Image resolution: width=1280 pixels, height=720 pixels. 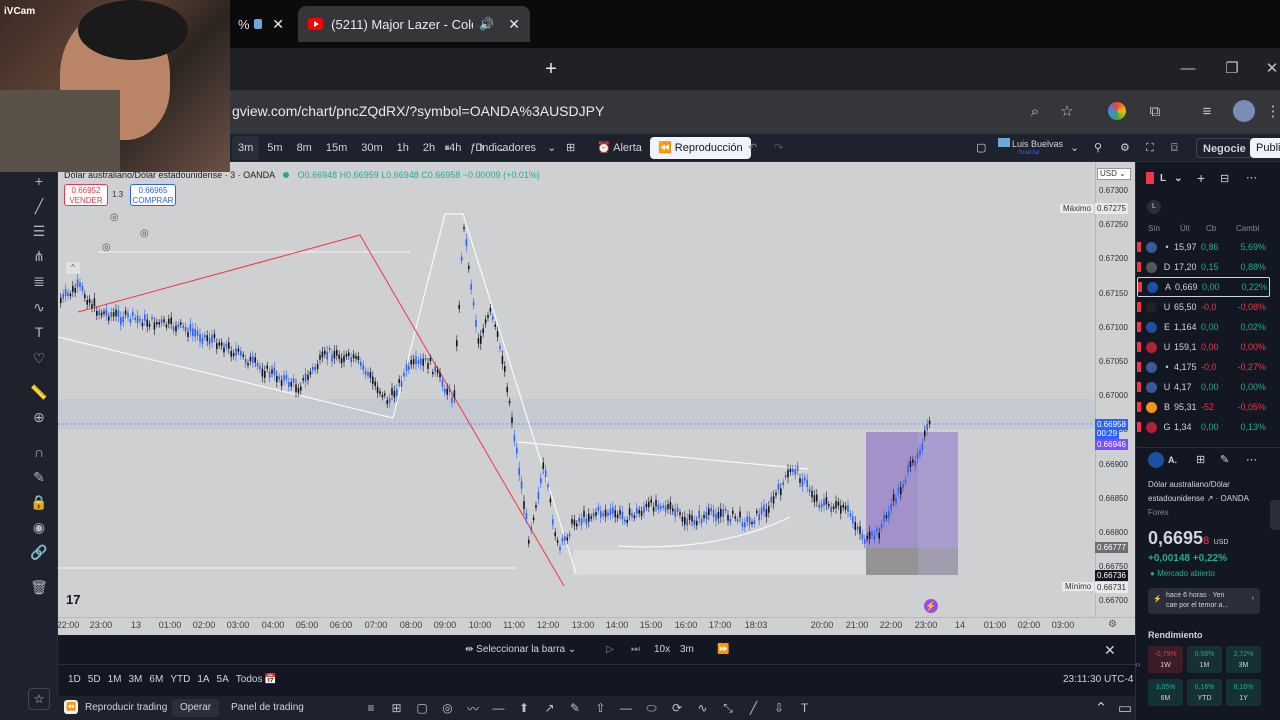 I want to click on tradingview-logo: 17, so click(x=73, y=599).